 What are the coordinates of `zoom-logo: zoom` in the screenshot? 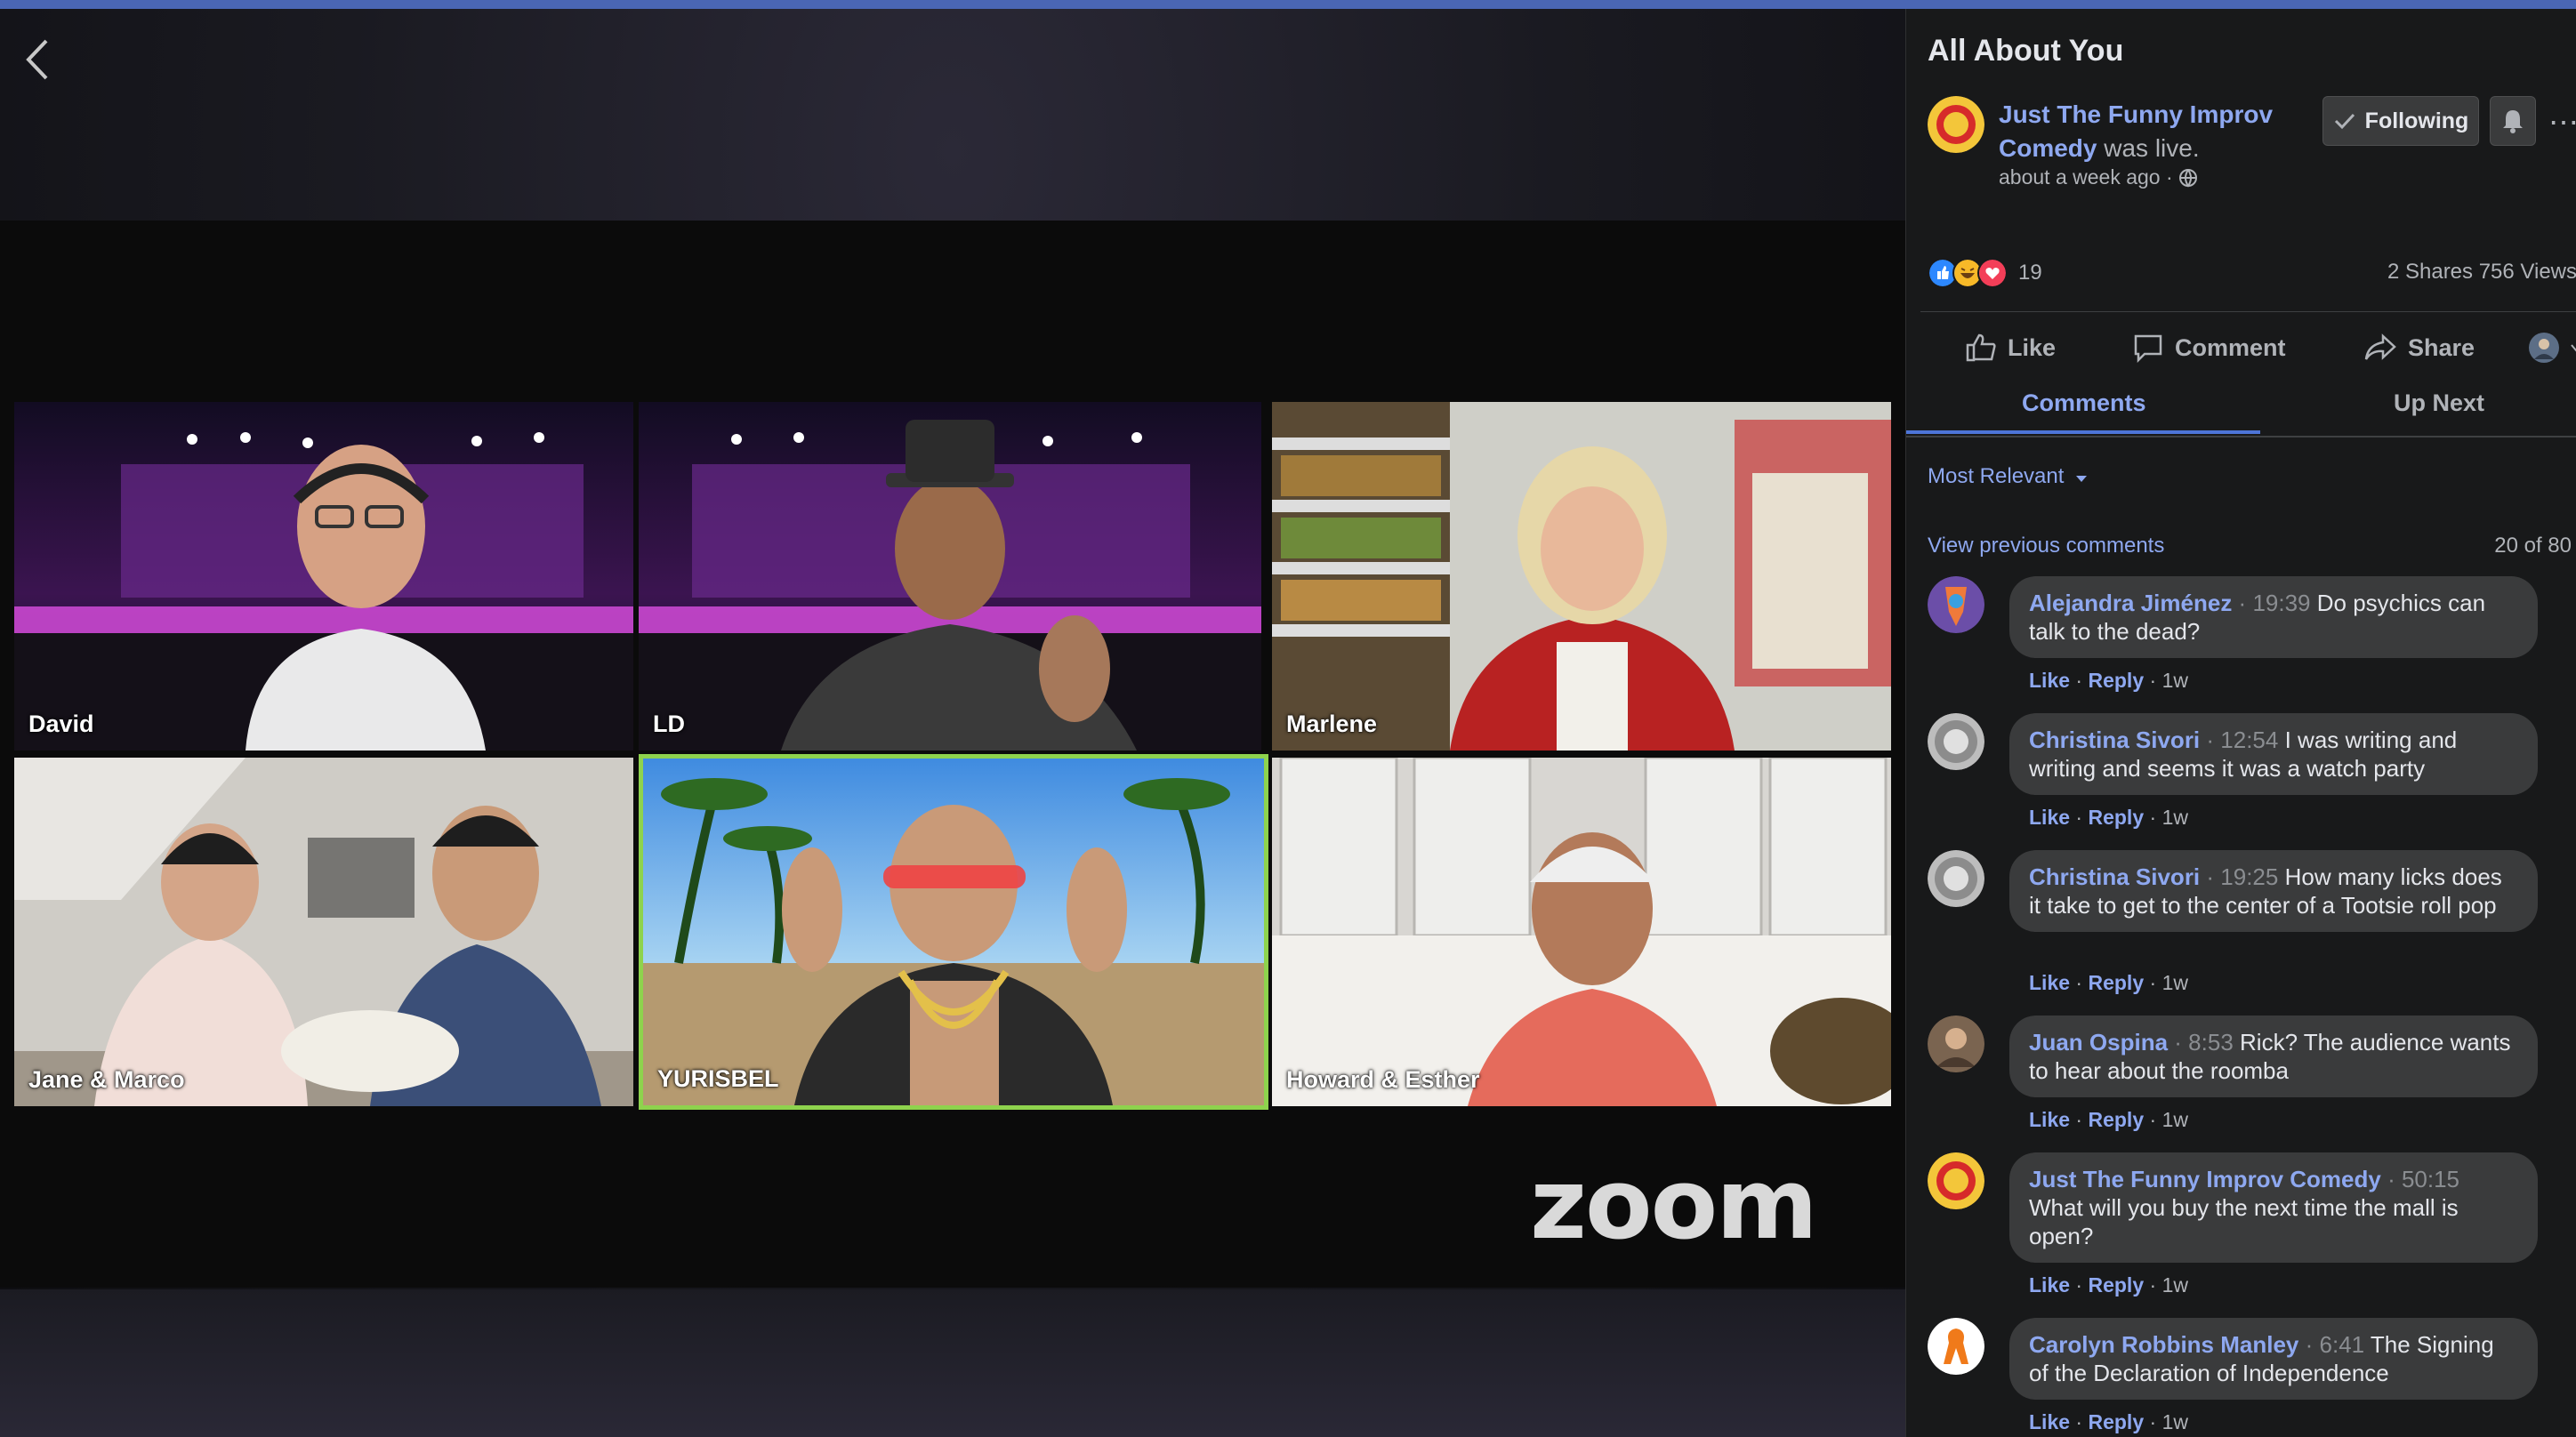 It's located at (1674, 1204).